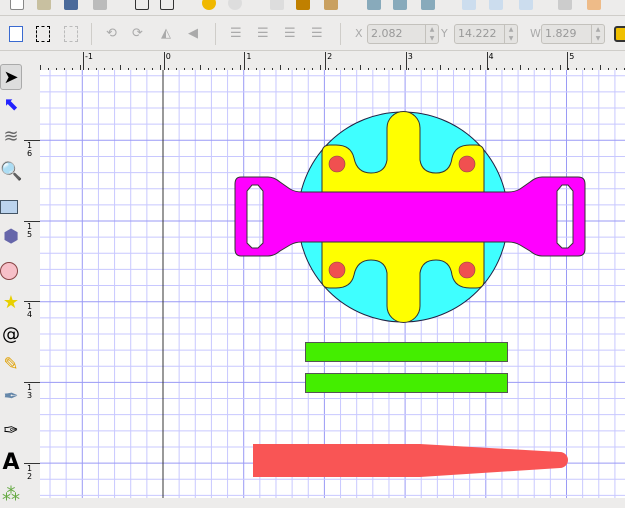 This screenshot has height=508, width=625. Describe the element at coordinates (30, 472) in the screenshot. I see `ruler-label: 12` at that location.